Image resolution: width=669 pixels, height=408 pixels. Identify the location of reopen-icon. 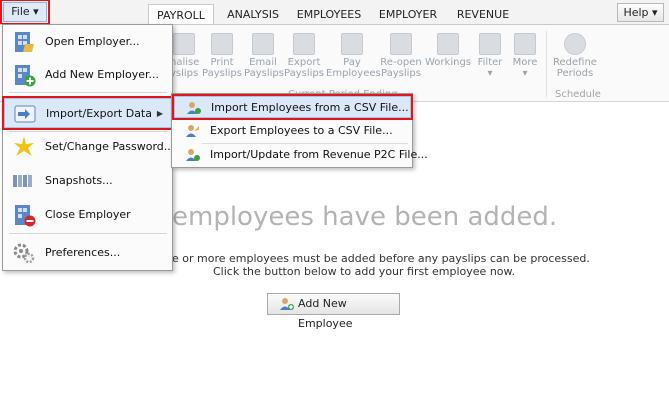
(401, 44).